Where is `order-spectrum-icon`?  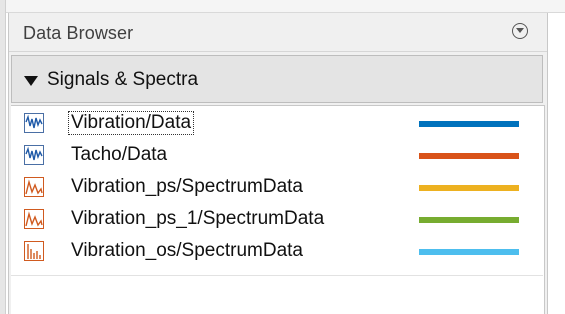
order-spectrum-icon is located at coordinates (34, 251).